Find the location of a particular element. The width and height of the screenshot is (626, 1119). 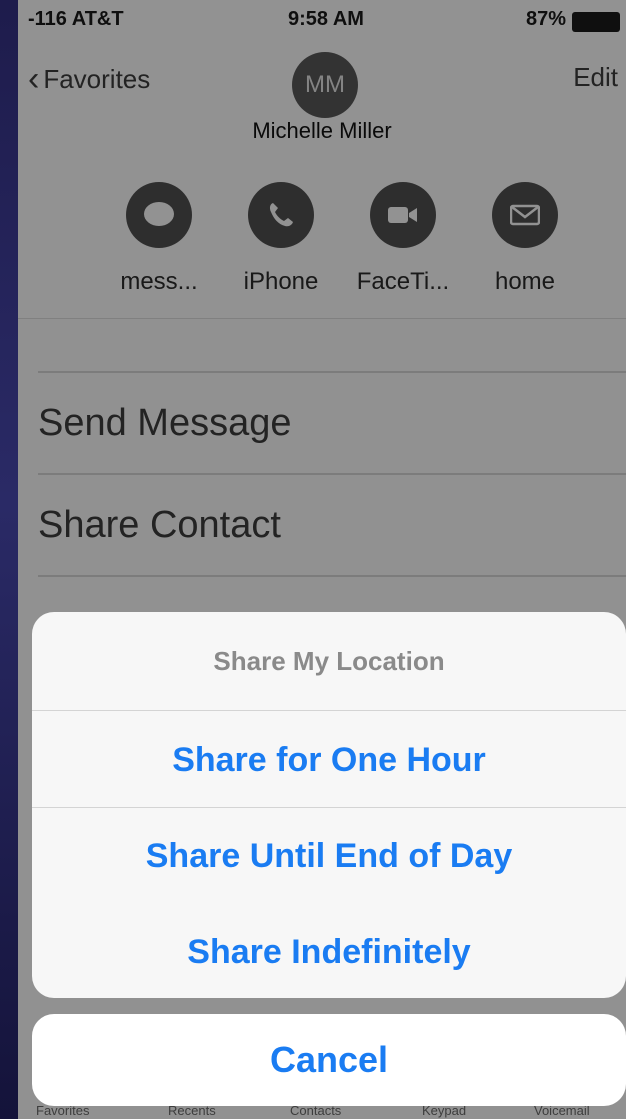

share-one-hour-button: Share for One Hour is located at coordinates (329, 760).